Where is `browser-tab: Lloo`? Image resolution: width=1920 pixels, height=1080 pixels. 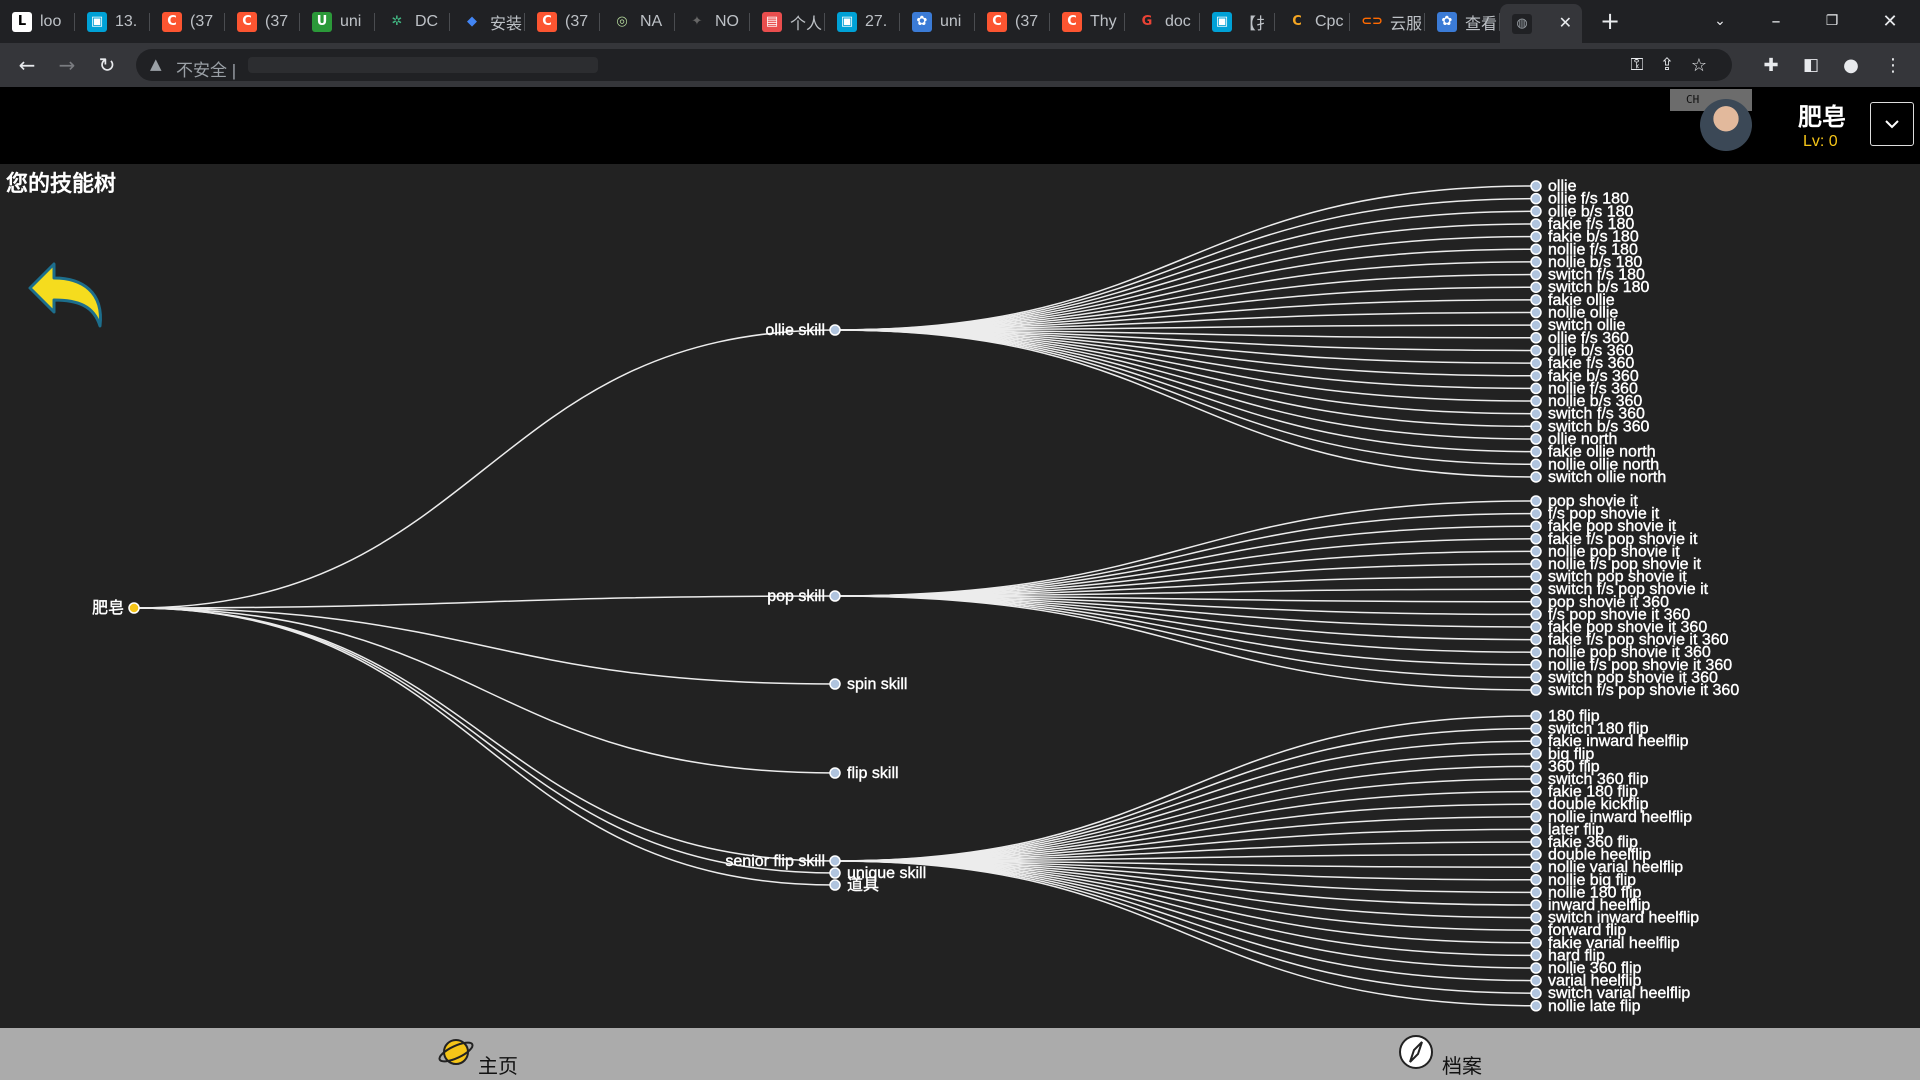
browser-tab: Lloo is located at coordinates (37, 21).